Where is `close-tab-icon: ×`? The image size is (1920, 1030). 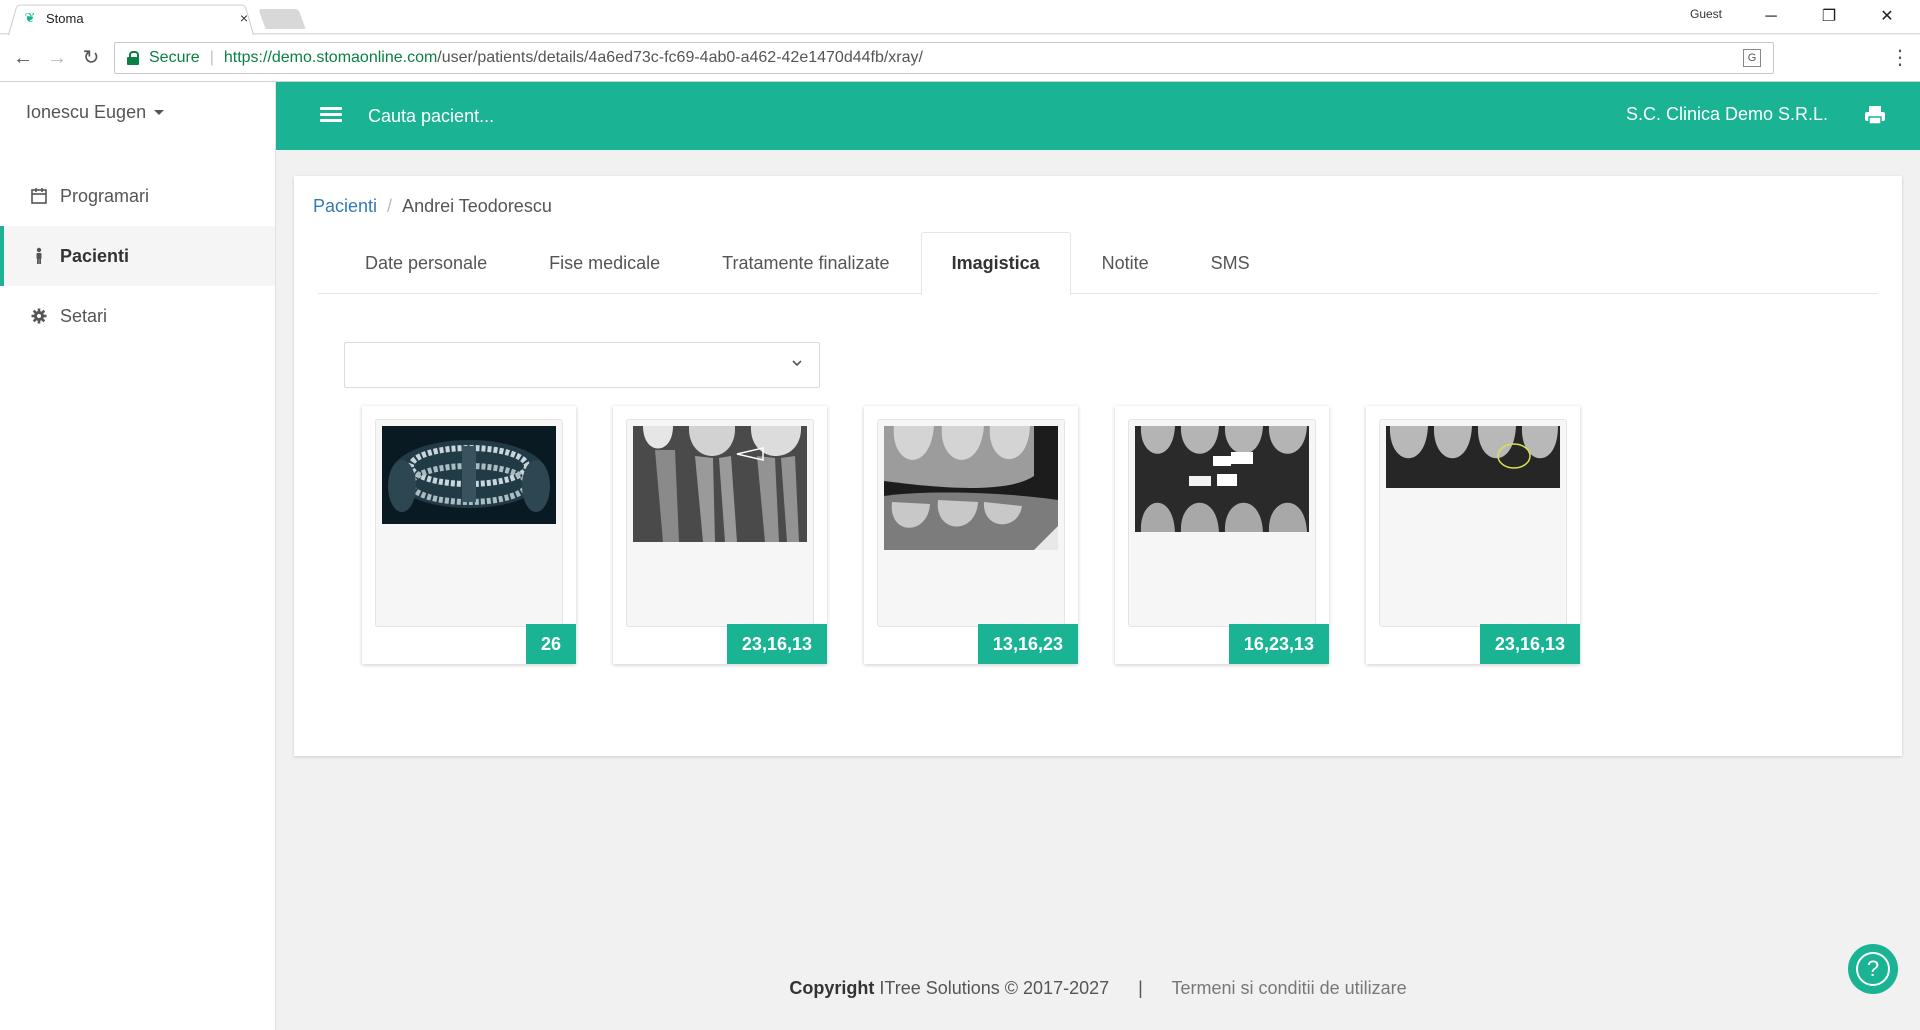 close-tab-icon: × is located at coordinates (244, 18).